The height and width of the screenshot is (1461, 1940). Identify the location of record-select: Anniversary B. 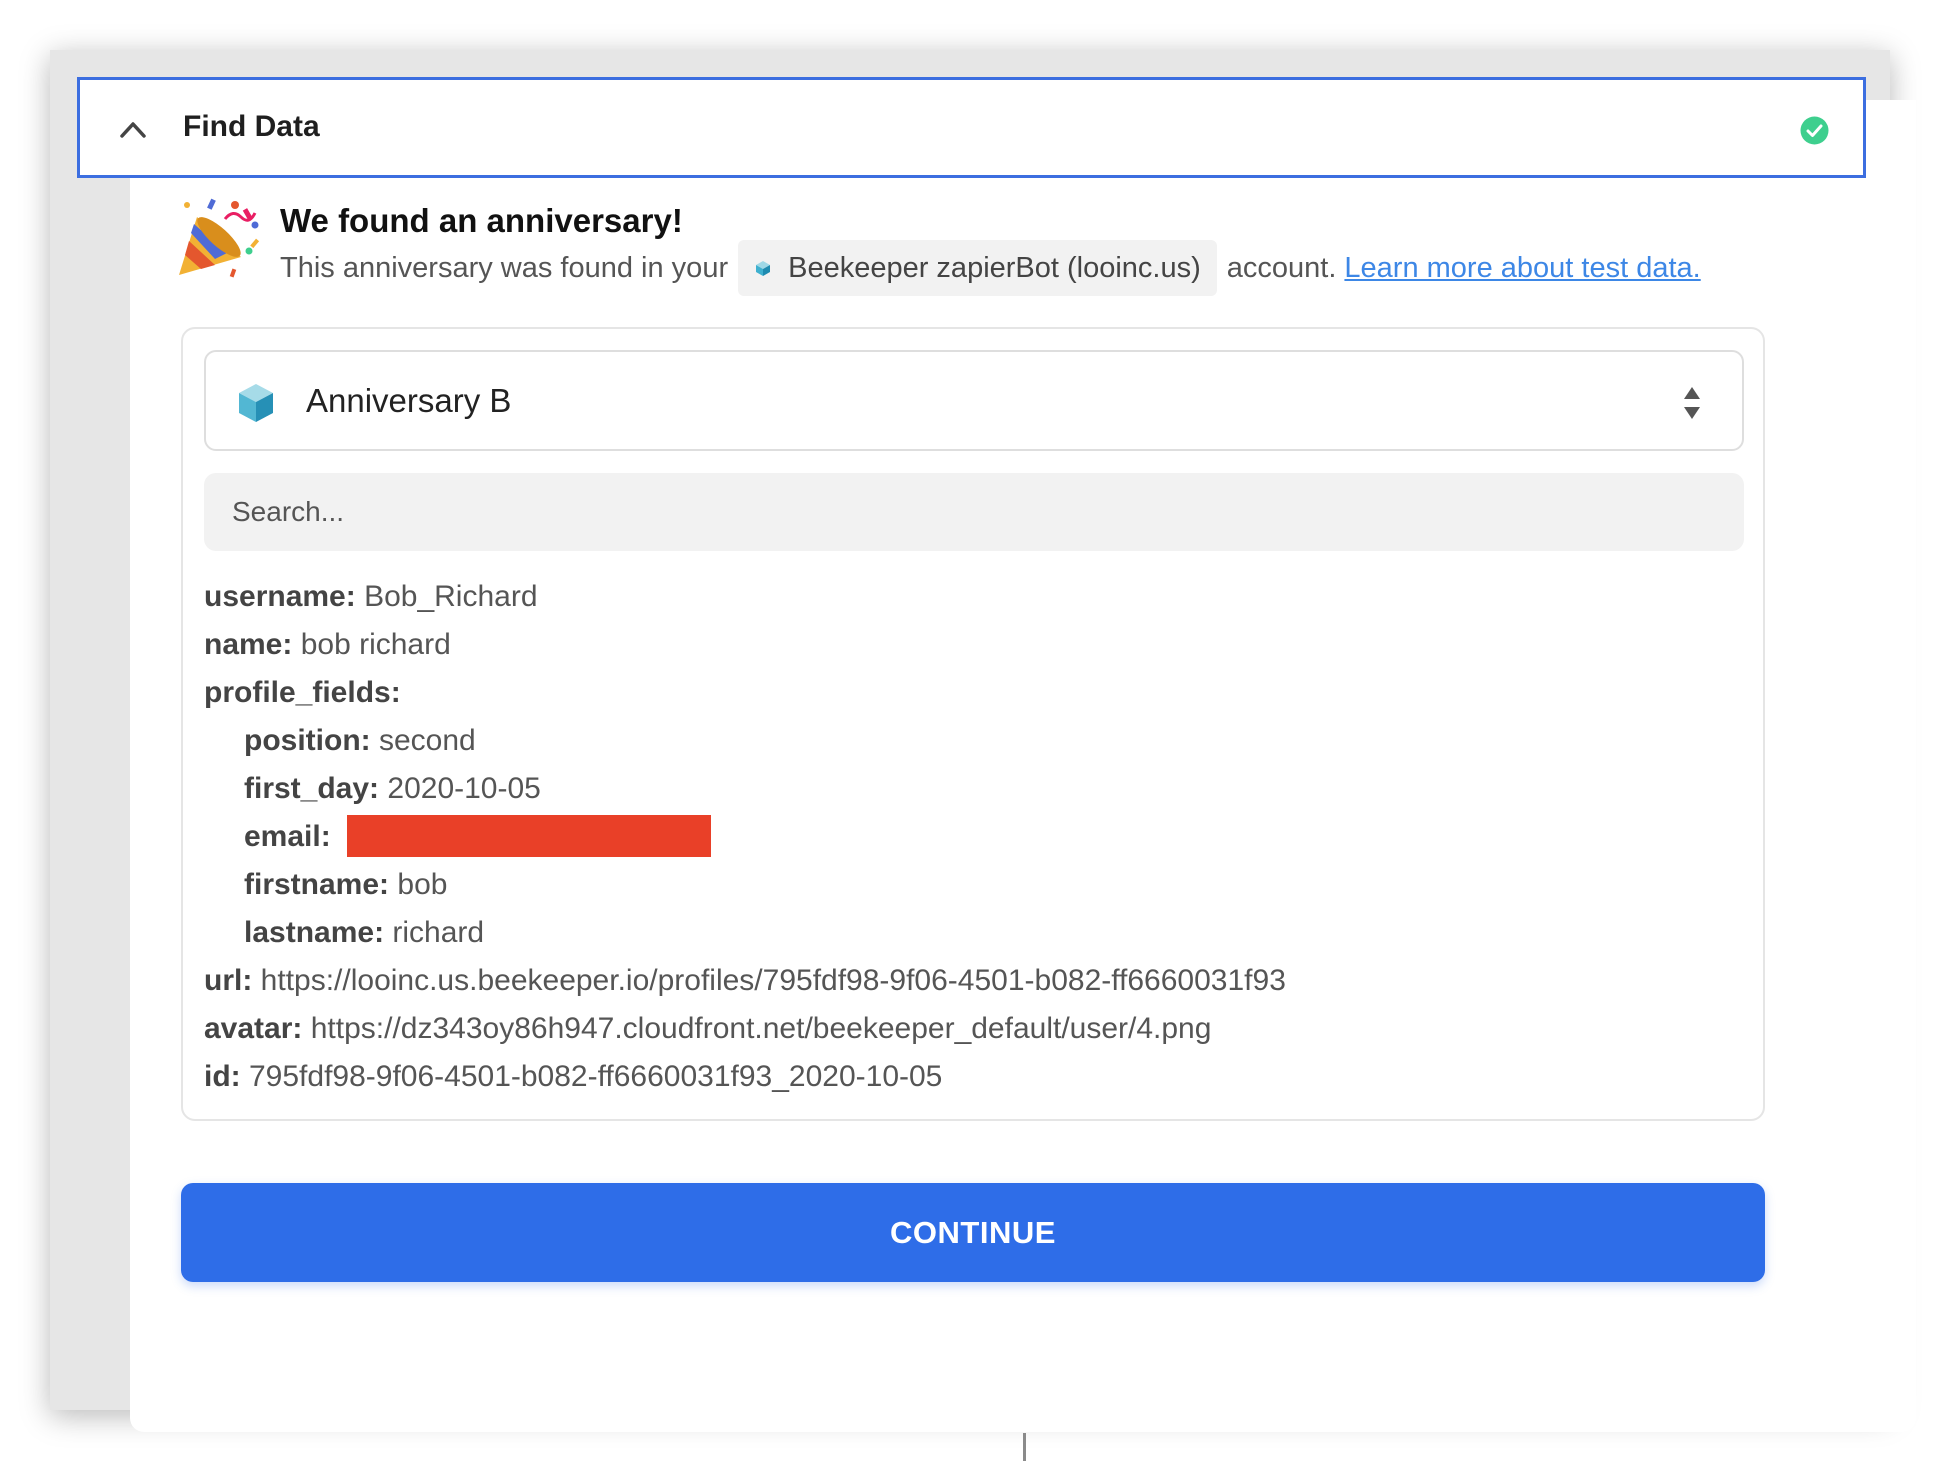
(974, 400).